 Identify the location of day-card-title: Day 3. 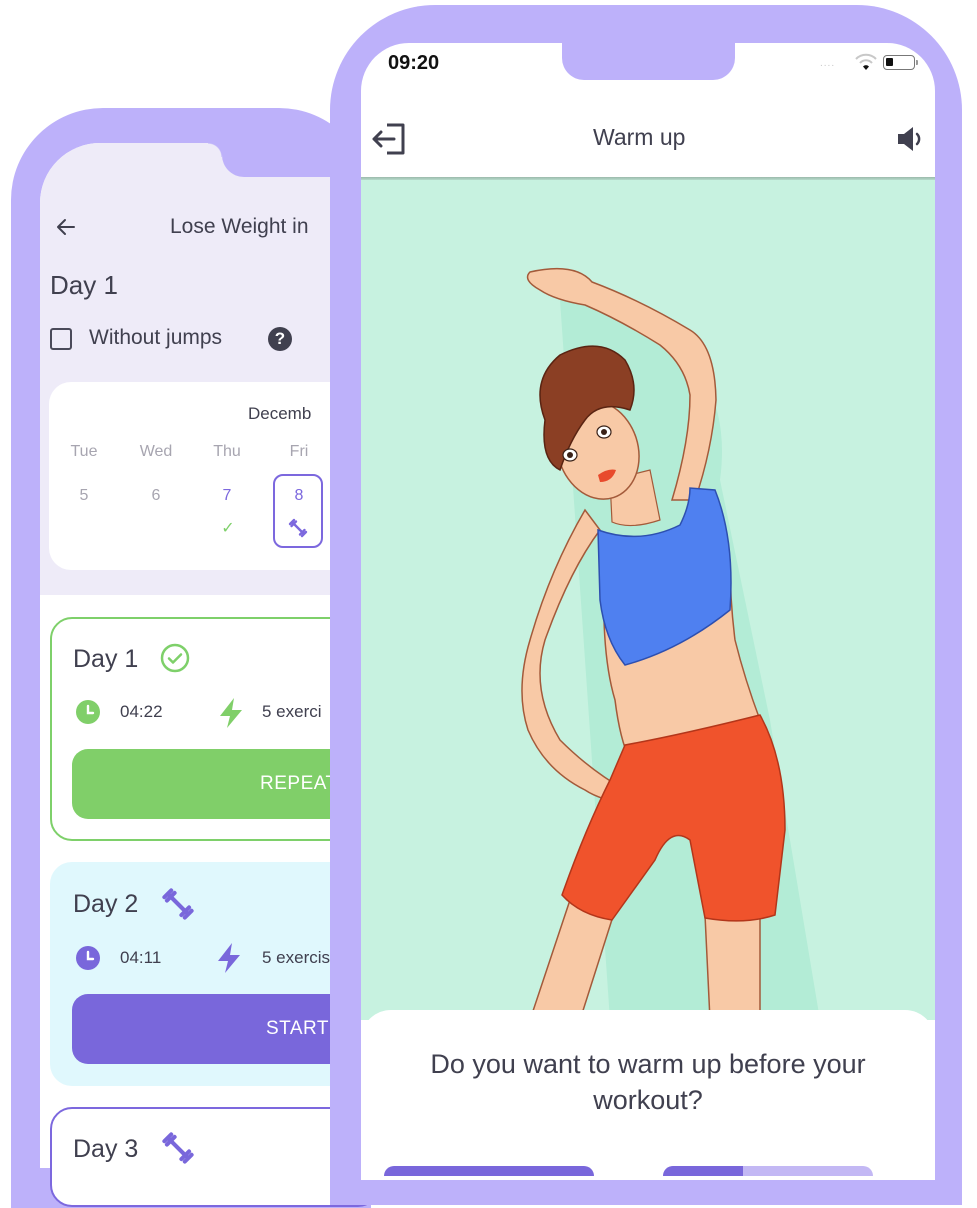
(106, 1149).